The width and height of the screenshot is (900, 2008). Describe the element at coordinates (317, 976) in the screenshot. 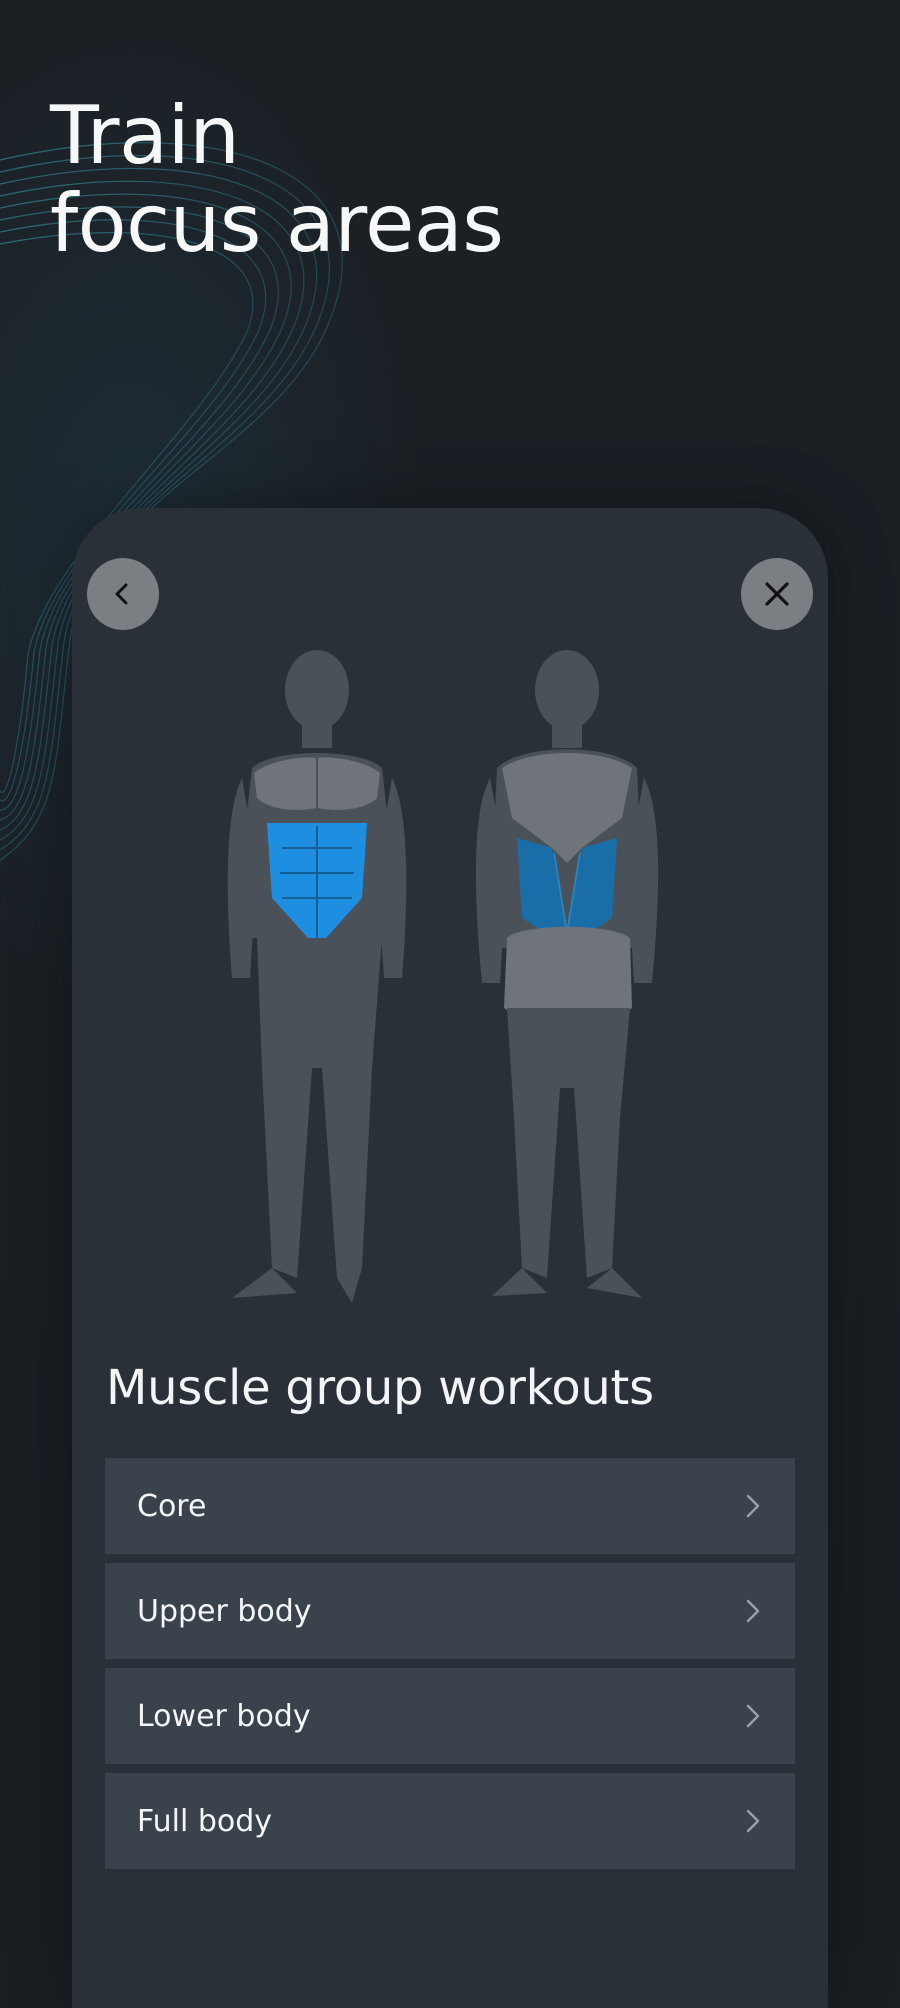

I see `front-body-figure` at that location.